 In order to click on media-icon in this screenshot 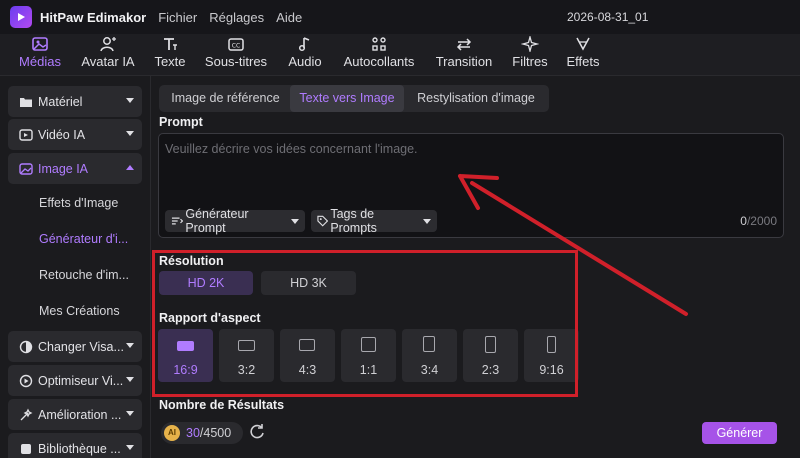, I will do `click(40, 44)`.